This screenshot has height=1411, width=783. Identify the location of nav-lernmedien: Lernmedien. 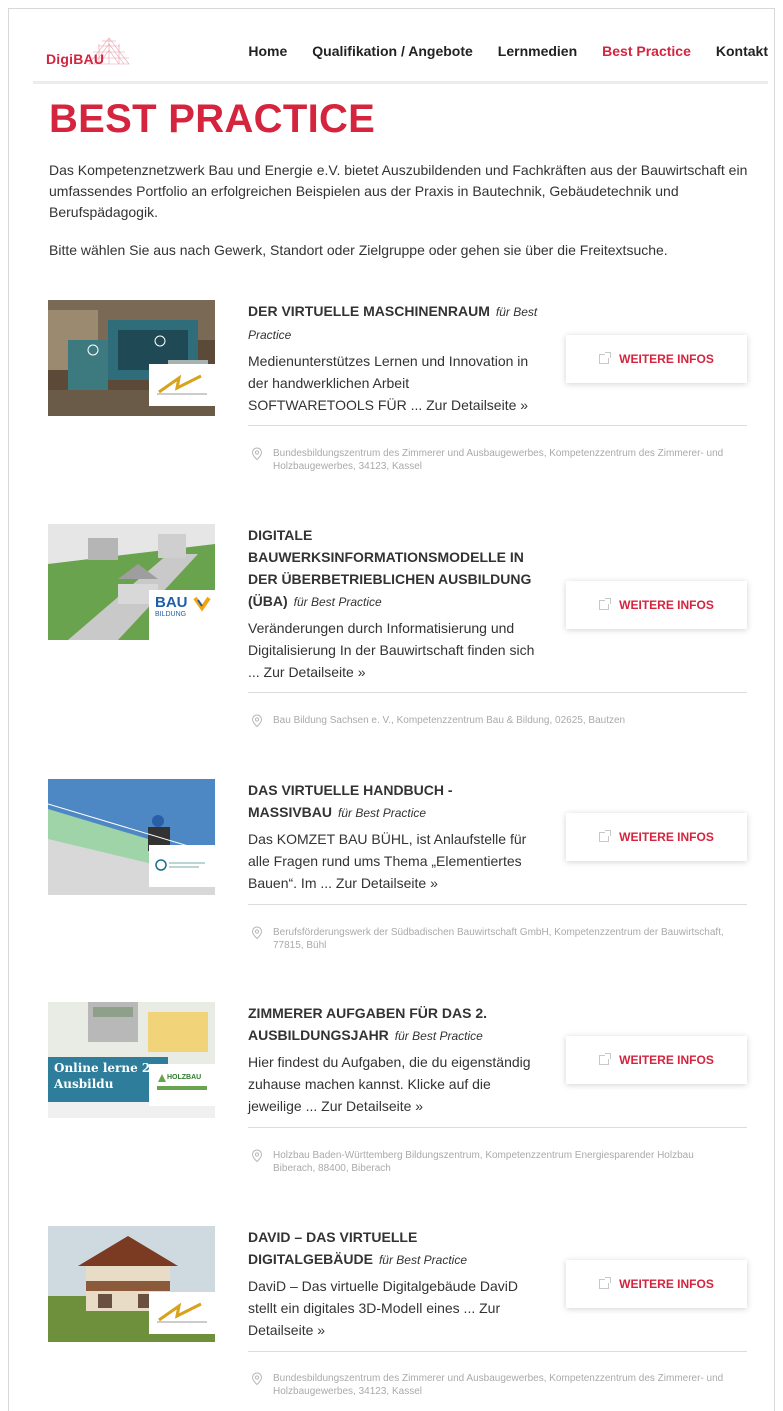
(537, 51).